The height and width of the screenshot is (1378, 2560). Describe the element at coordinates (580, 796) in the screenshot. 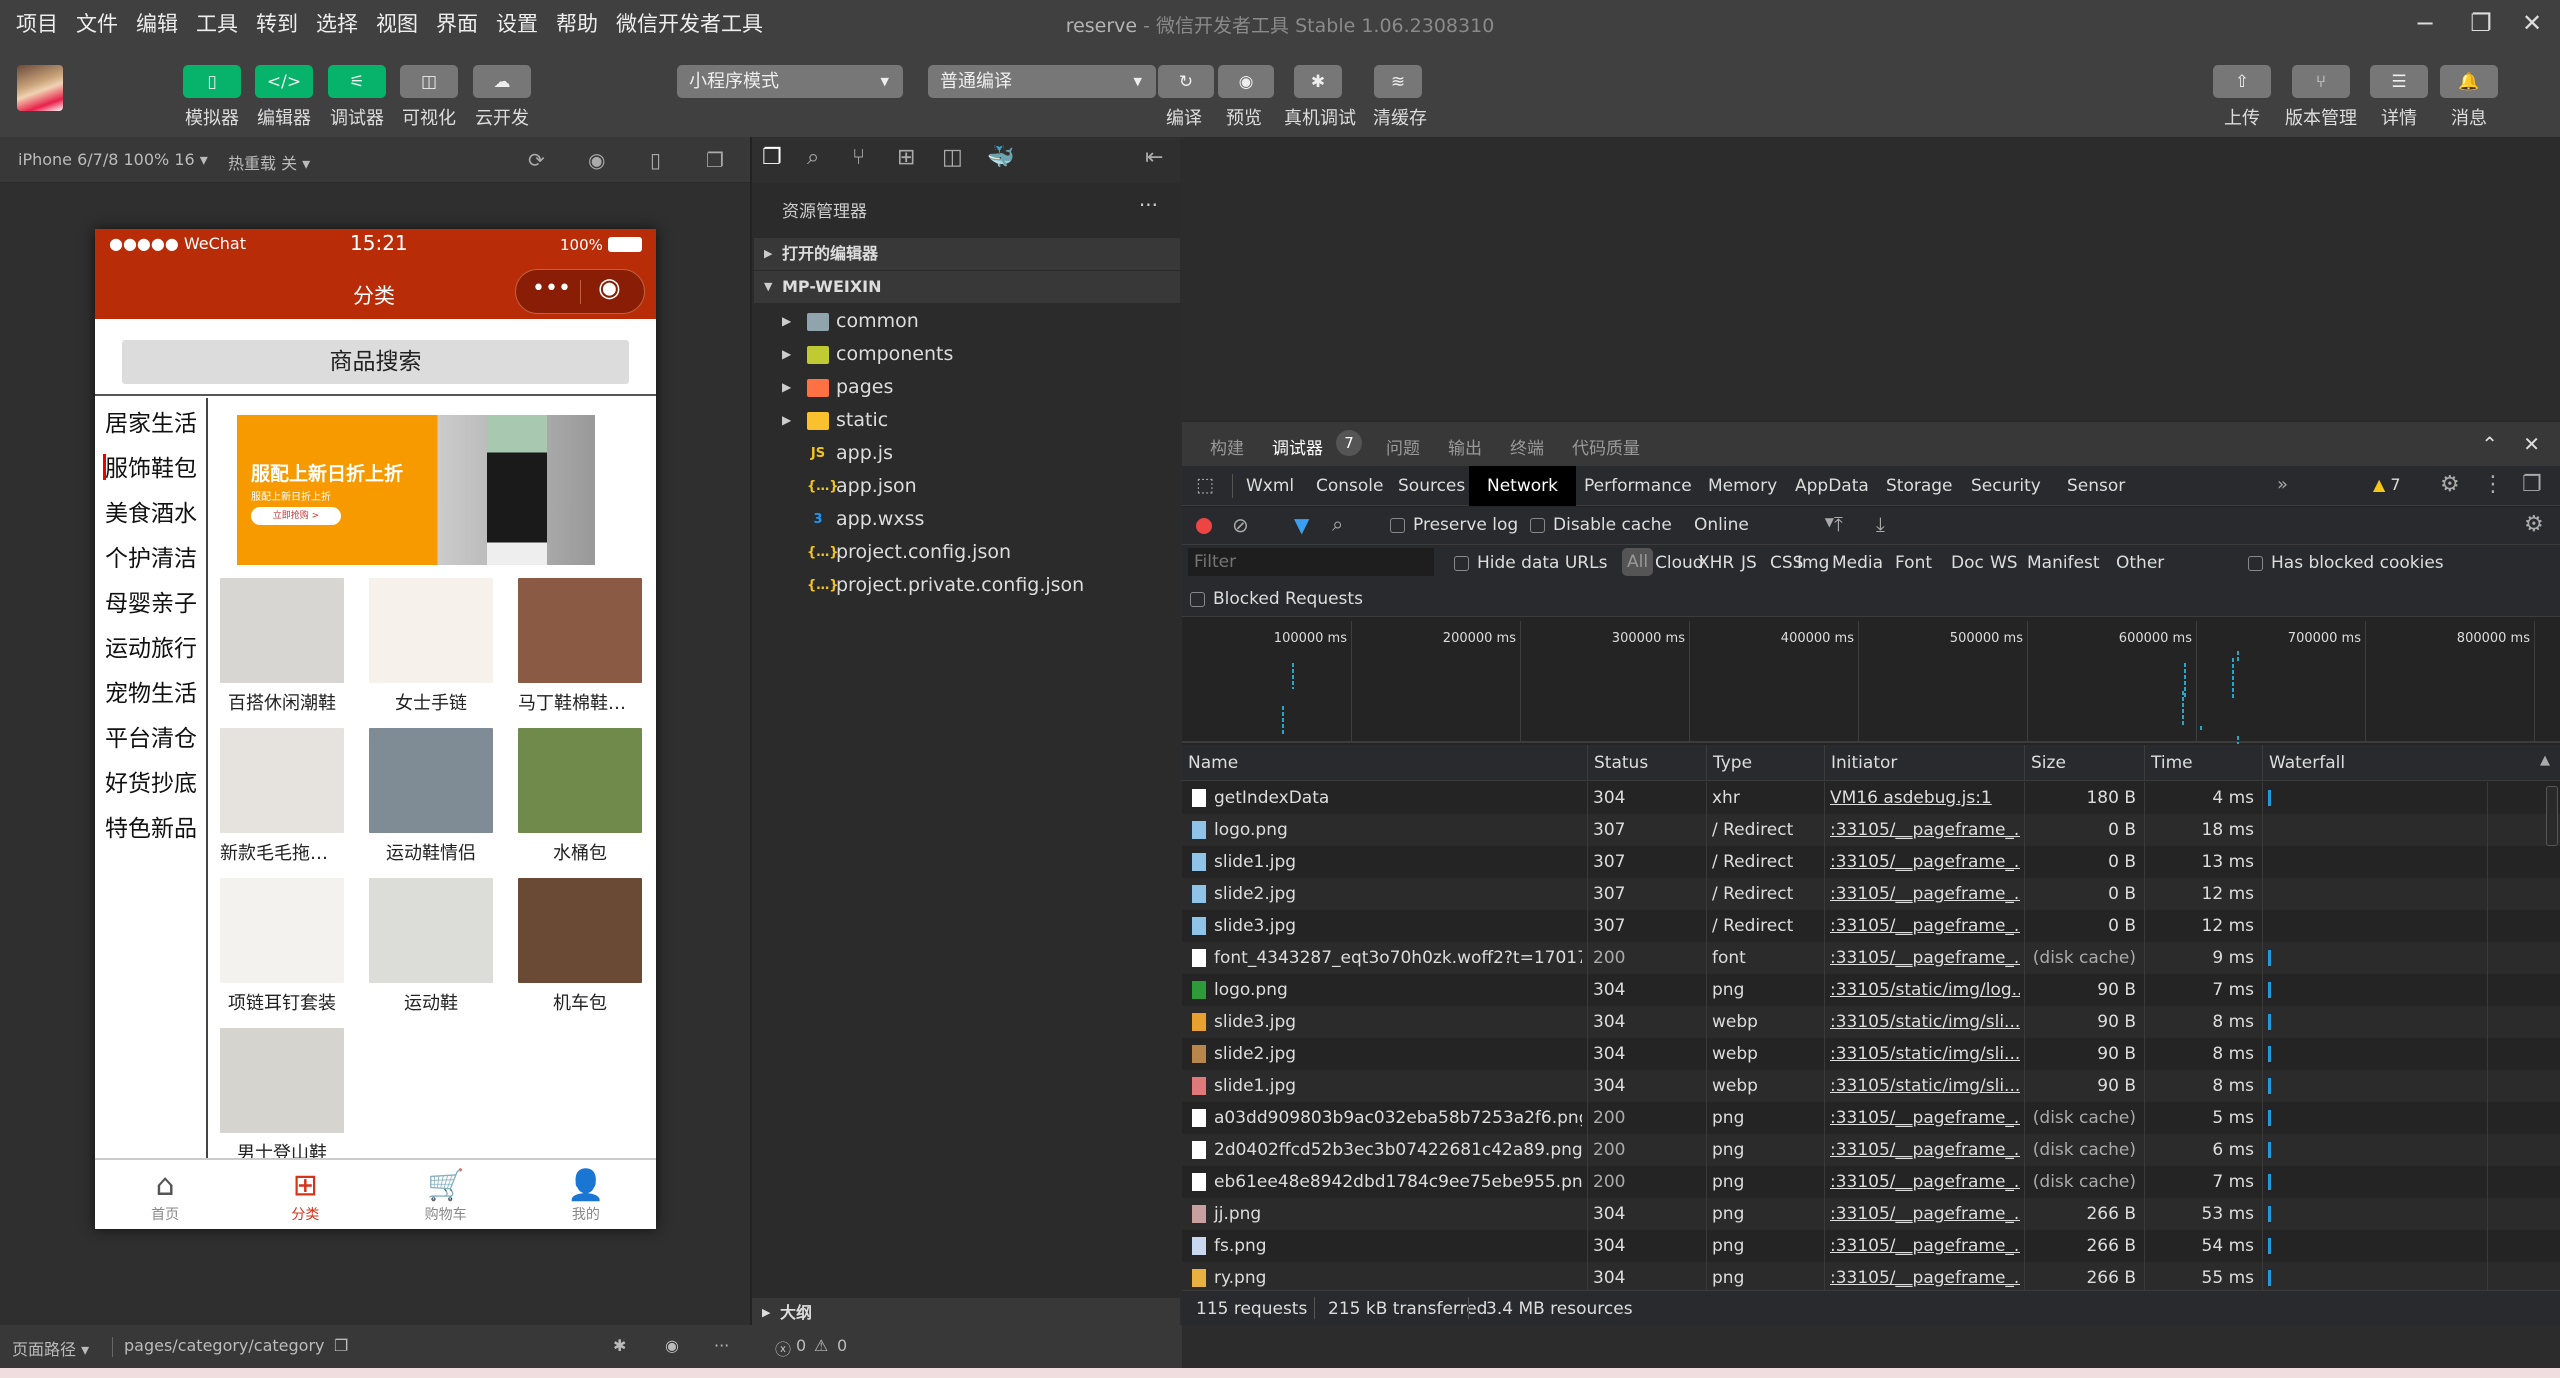

I see `product-card: 水桶包` at that location.